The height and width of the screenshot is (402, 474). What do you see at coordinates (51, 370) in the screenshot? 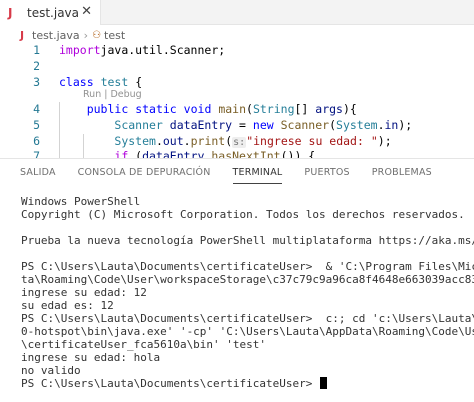
I see `terminal-line: no valido` at bounding box center [51, 370].